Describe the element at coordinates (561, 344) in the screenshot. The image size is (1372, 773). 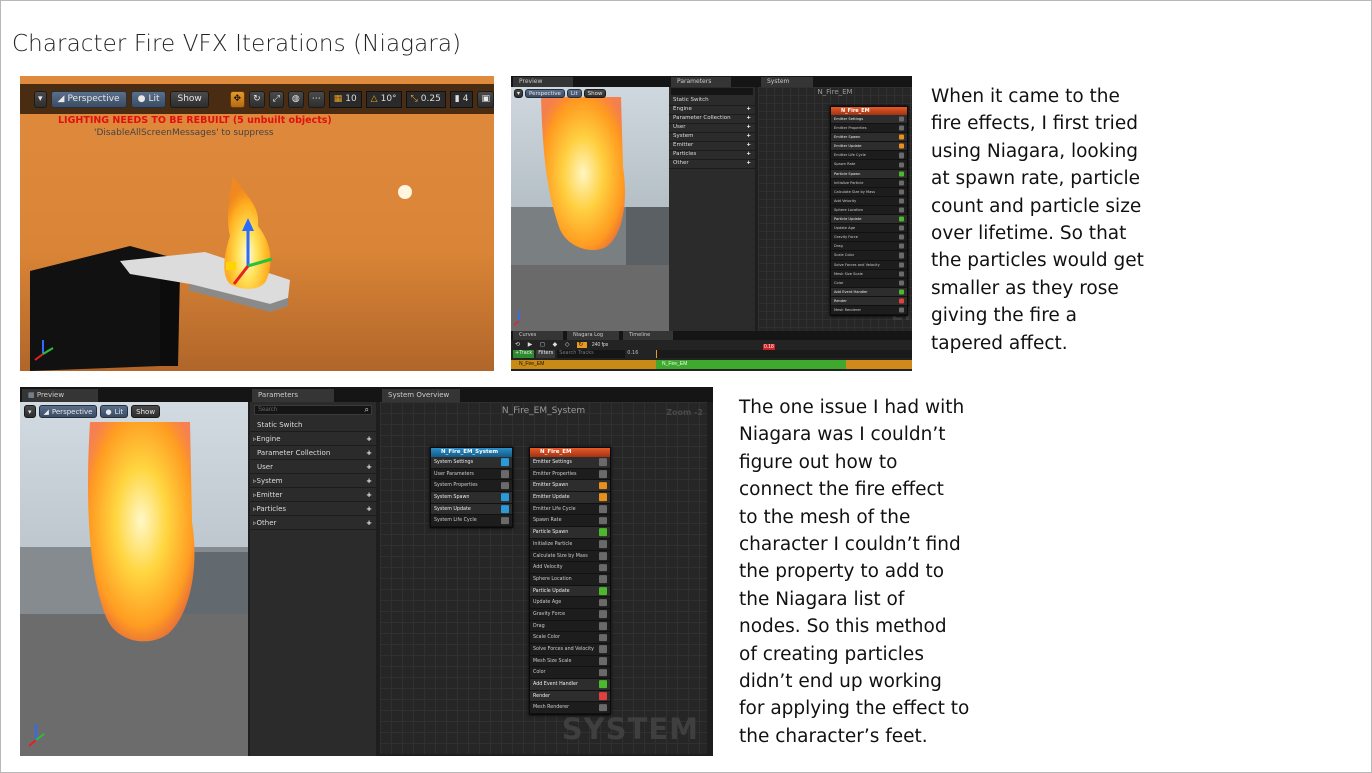
I see `small-transport-controls: ⟲ ▶ ◻ ◆ ◇ ↻ 240 fps` at that location.